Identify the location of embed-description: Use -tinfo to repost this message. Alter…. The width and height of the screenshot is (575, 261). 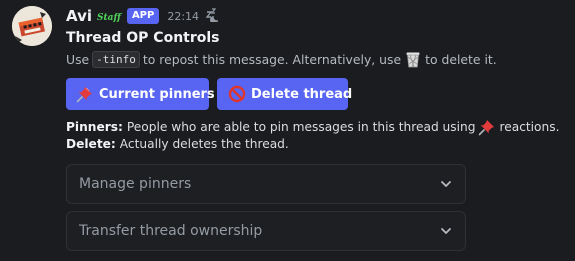
(281, 59).